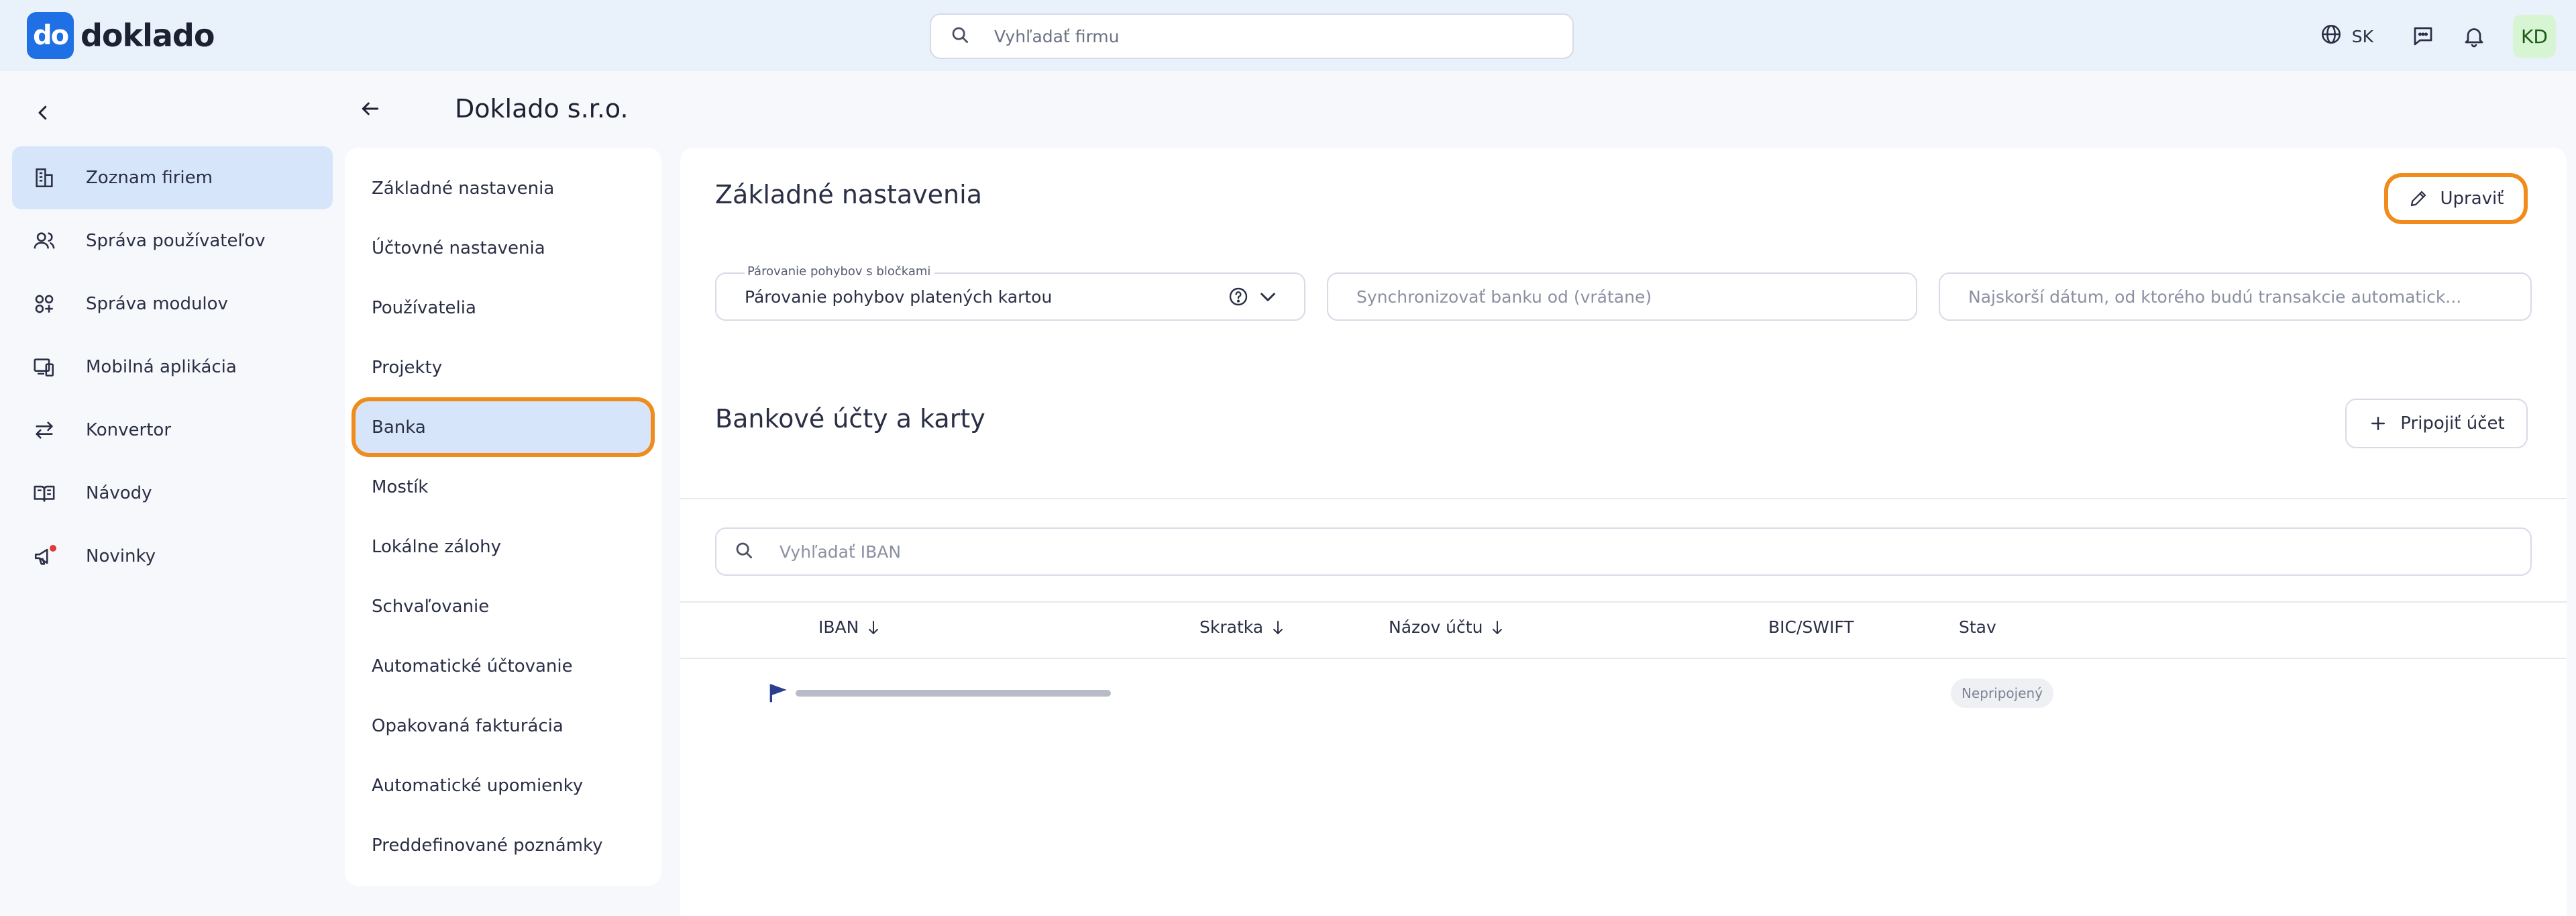 The width and height of the screenshot is (2576, 916). I want to click on mobile-icon, so click(44, 367).